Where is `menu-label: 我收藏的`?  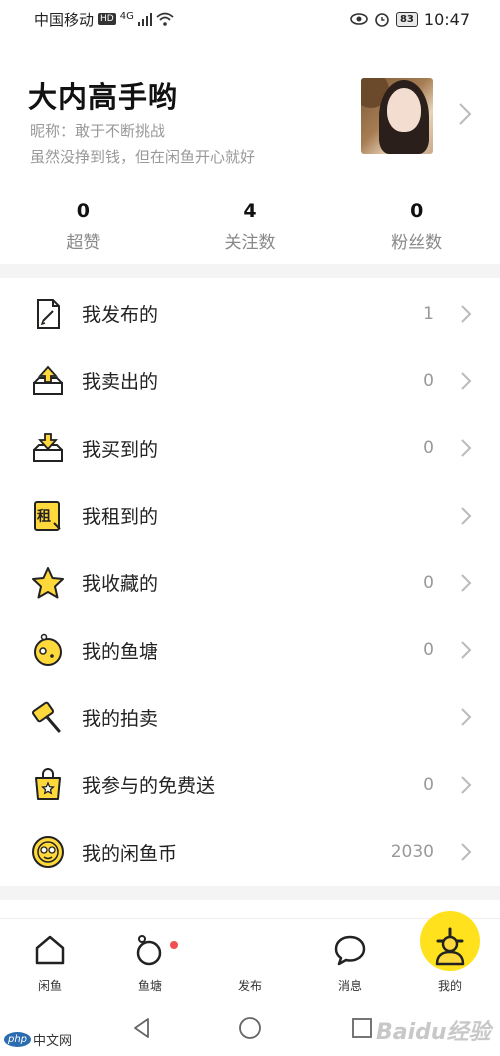
menu-label: 我收藏的 is located at coordinates (120, 584).